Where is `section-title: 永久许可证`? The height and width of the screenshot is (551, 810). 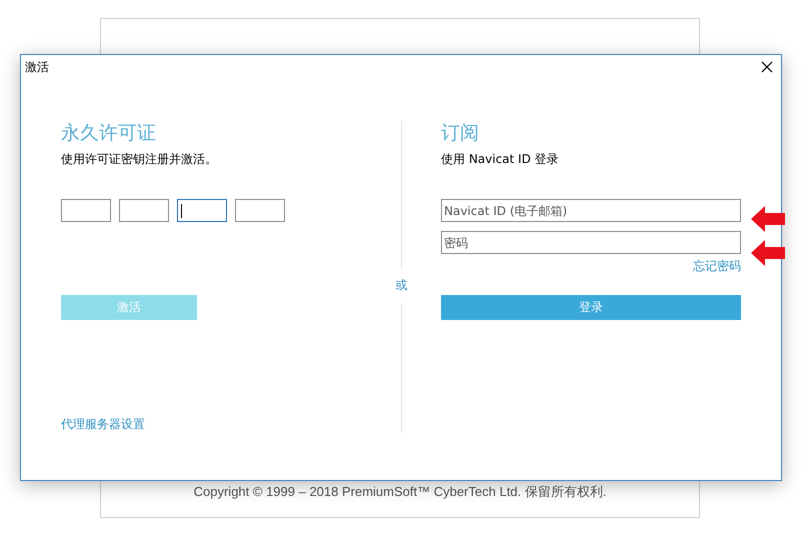
section-title: 永久许可证 is located at coordinates (109, 133).